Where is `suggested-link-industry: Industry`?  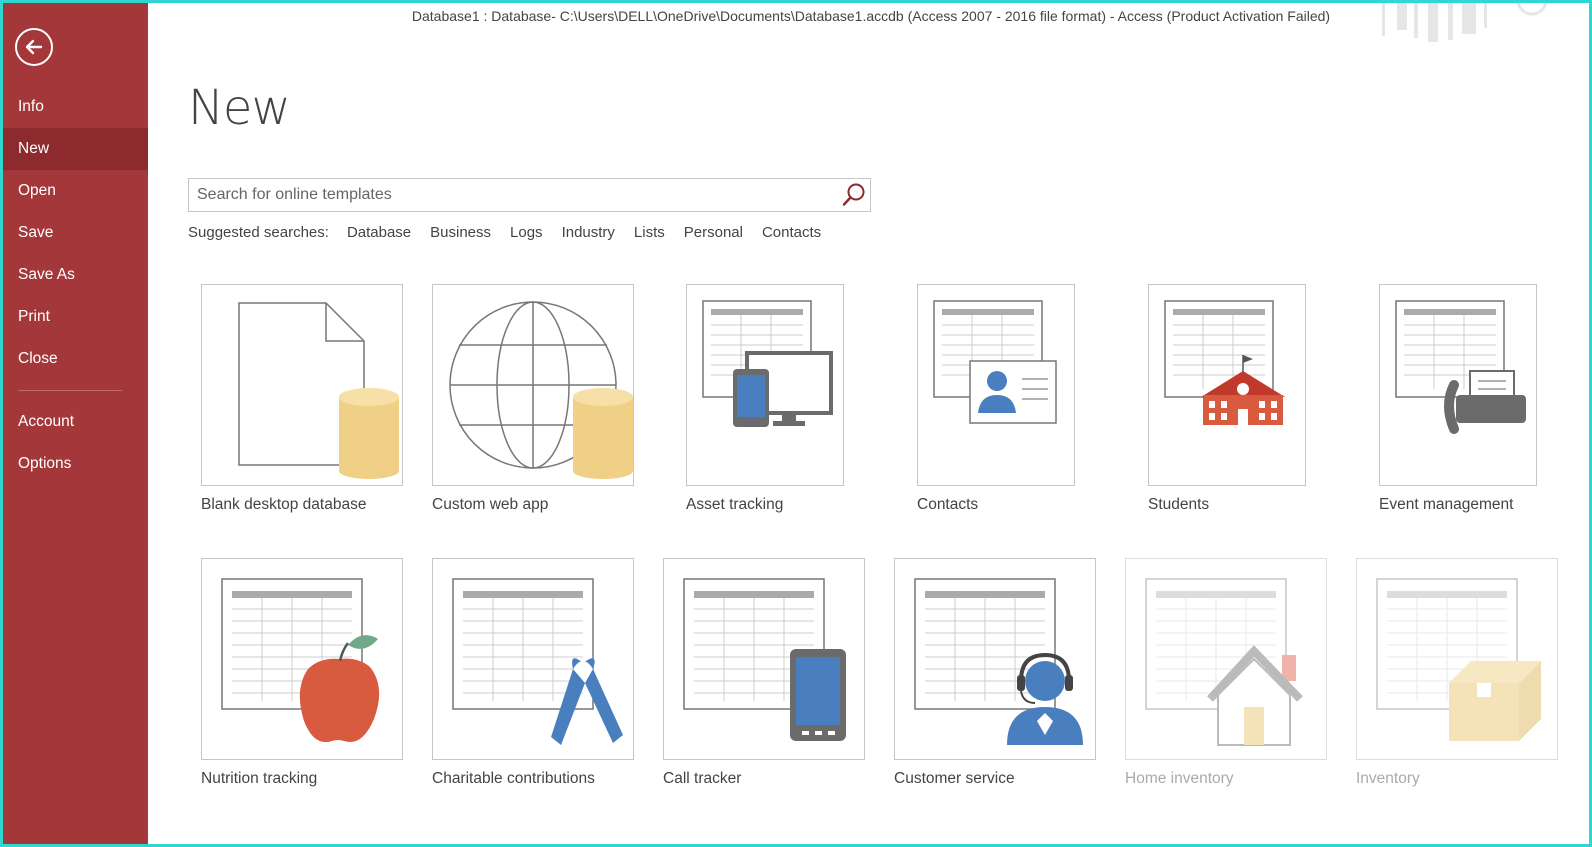 suggested-link-industry: Industry is located at coordinates (588, 232).